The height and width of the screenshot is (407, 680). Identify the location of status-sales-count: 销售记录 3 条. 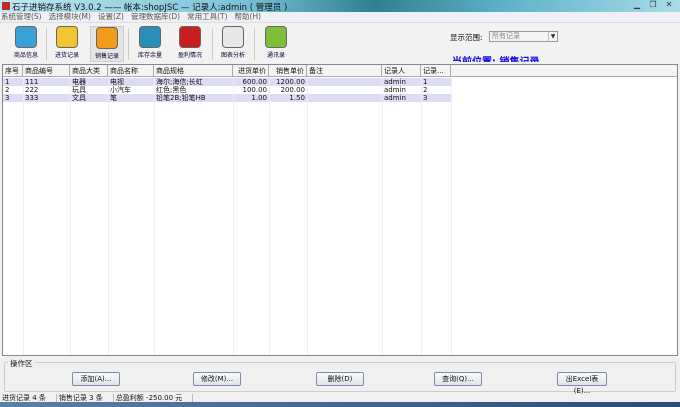
(85, 398).